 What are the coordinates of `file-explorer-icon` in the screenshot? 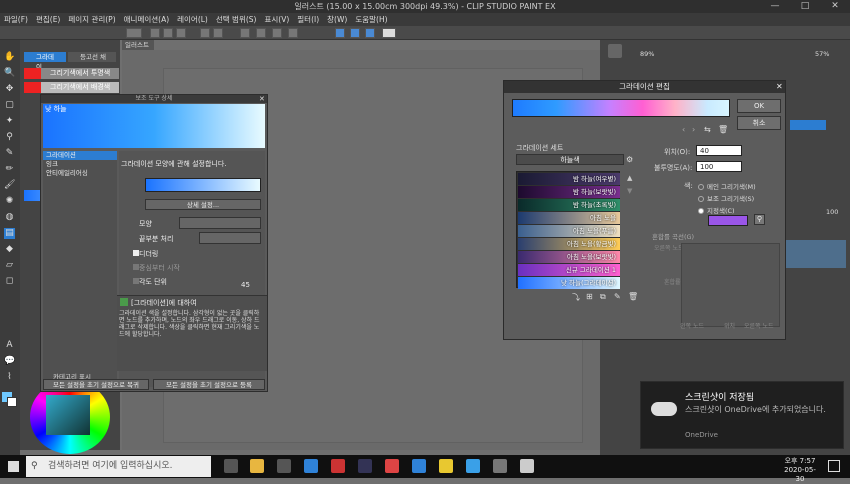 It's located at (257, 466).